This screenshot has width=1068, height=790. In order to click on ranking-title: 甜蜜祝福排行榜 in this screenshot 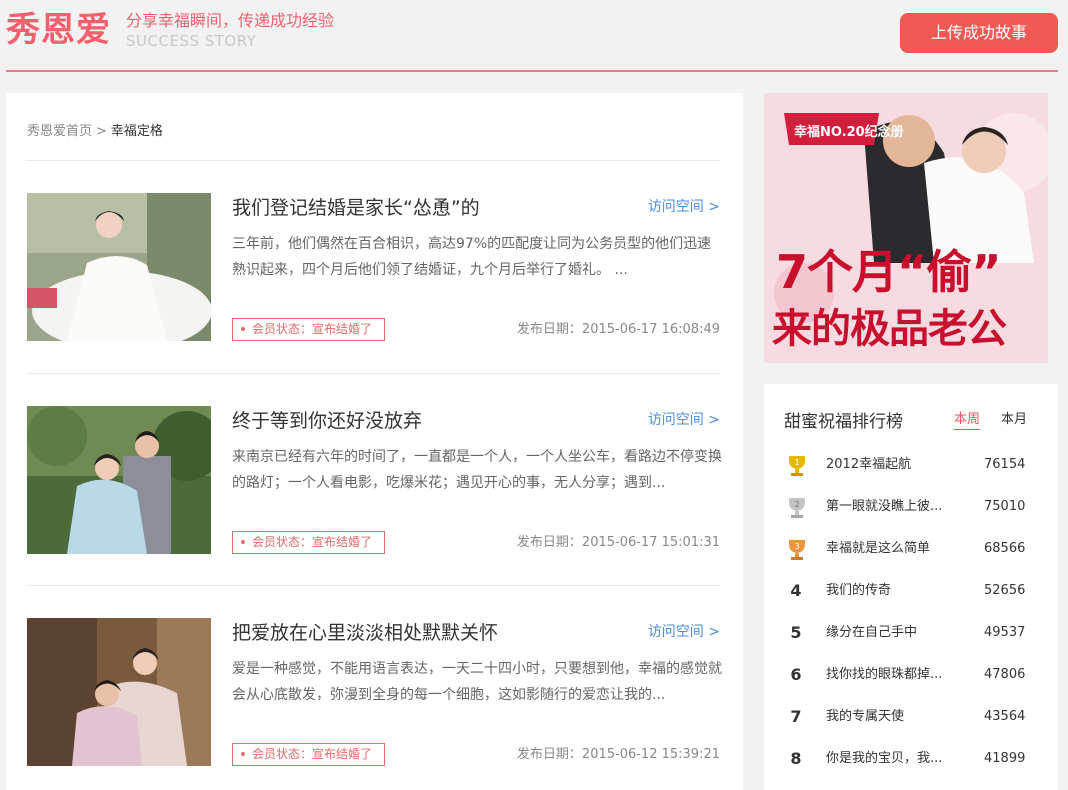, I will do `click(843, 422)`.